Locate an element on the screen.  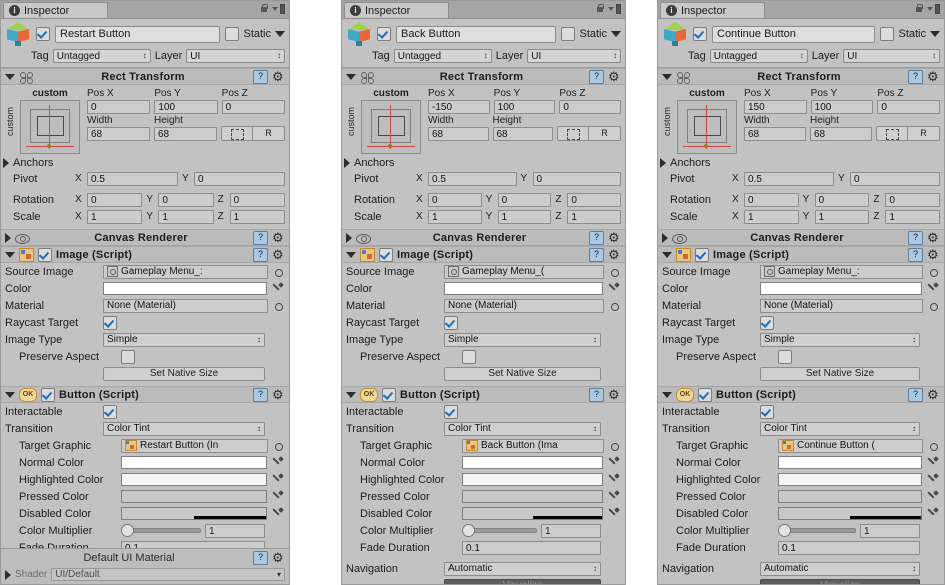
navigation-dropdown: Automatic ↕ is located at coordinates (840, 568).